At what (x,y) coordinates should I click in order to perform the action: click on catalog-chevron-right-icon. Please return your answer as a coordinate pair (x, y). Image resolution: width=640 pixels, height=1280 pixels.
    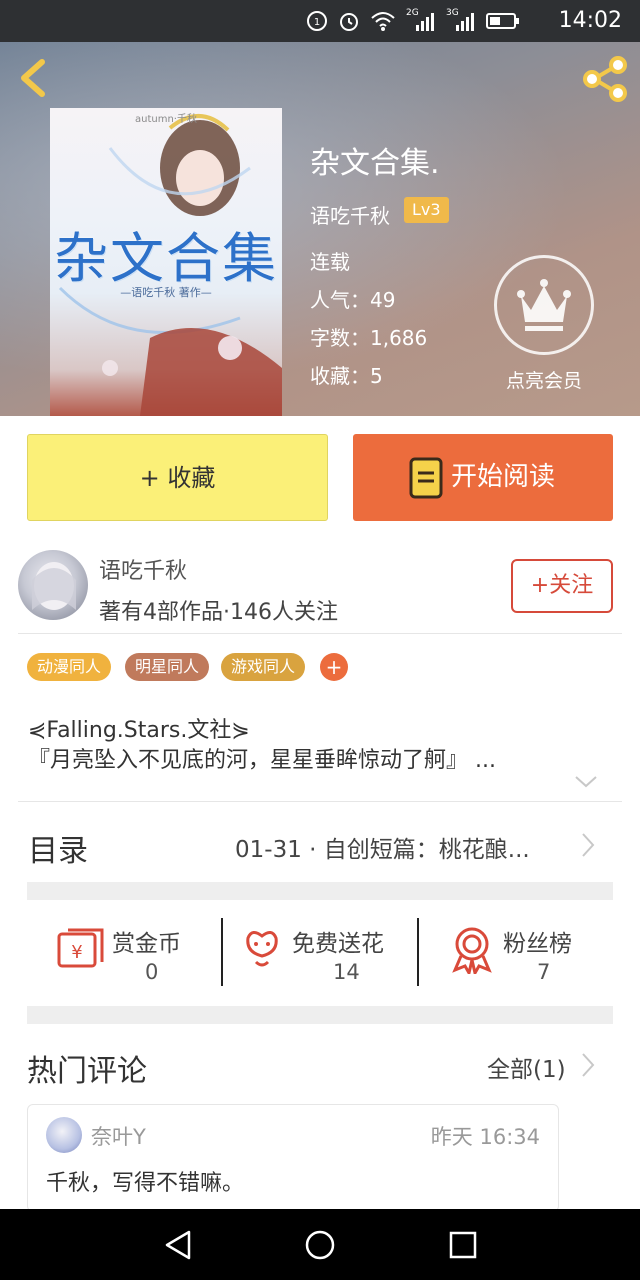
    Looking at the image, I should click on (588, 845).